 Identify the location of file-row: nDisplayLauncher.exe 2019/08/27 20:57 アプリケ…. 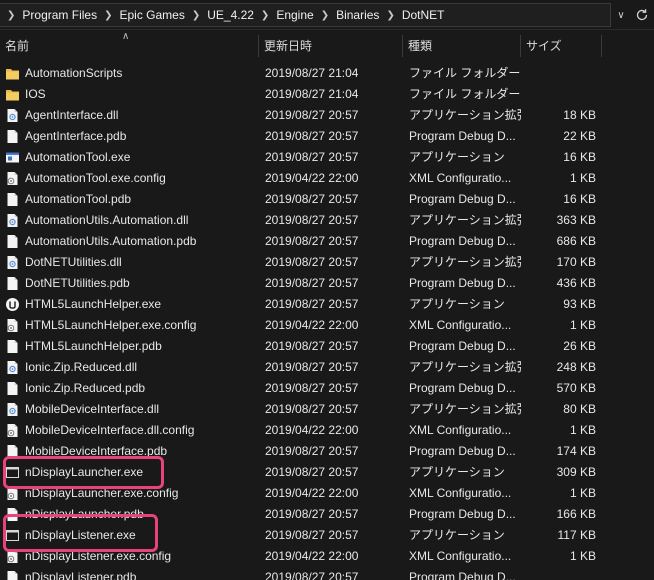
(327, 472).